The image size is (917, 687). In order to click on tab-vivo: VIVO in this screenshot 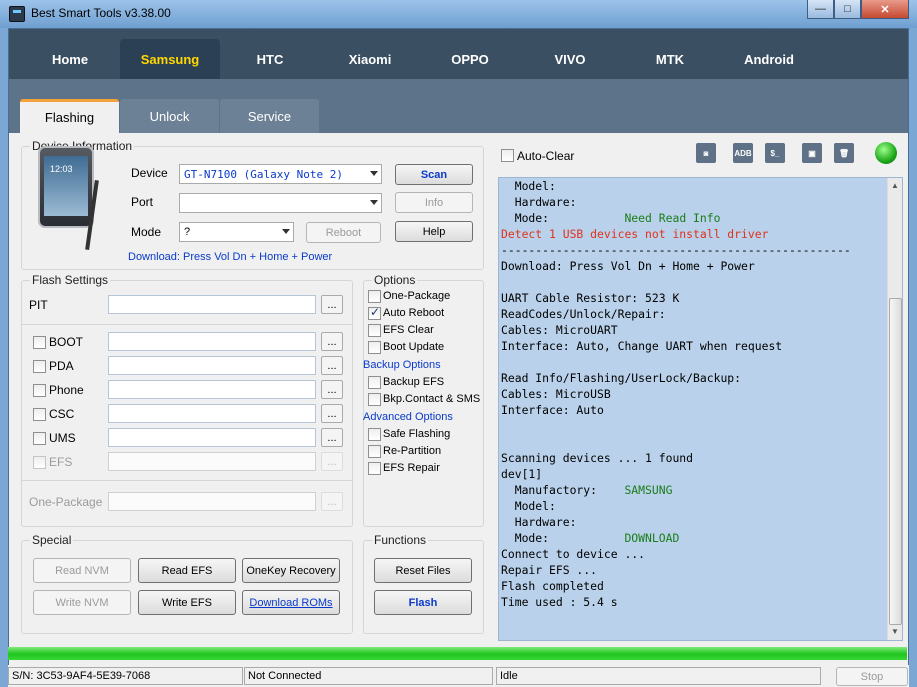, I will do `click(570, 59)`.